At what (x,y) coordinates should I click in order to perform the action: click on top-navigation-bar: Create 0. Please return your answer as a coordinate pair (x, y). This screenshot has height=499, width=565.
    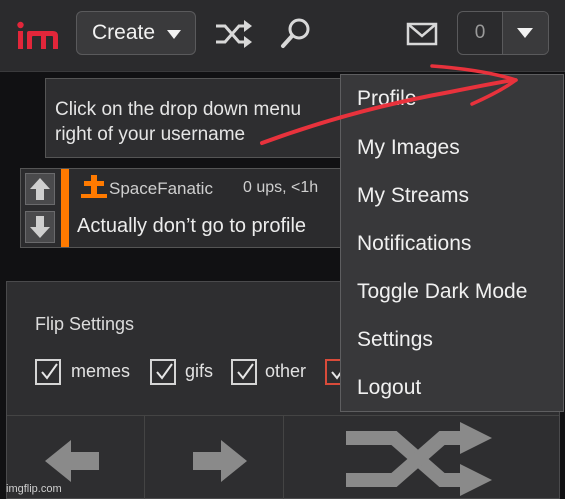
    Looking at the image, I should click on (282, 36).